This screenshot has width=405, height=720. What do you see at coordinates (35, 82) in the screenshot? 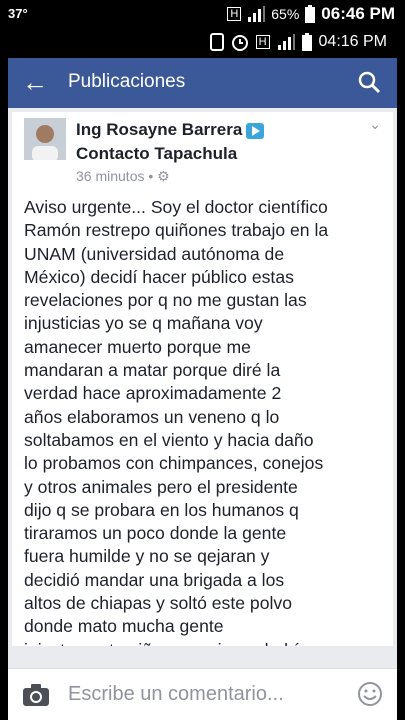
I see `arrow-back-icon: ←` at bounding box center [35, 82].